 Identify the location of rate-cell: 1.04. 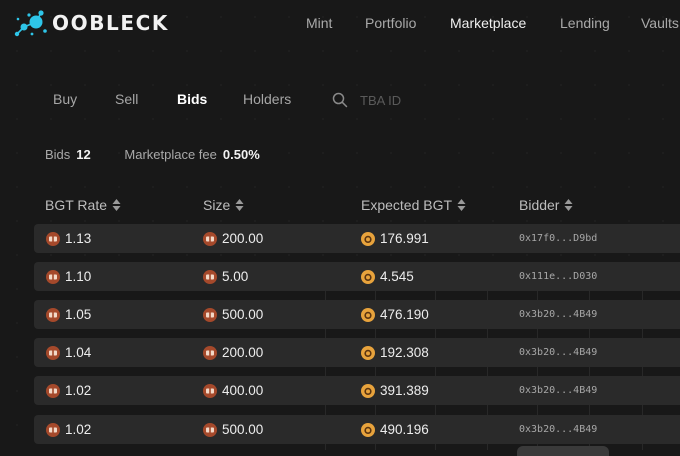
(68, 352).